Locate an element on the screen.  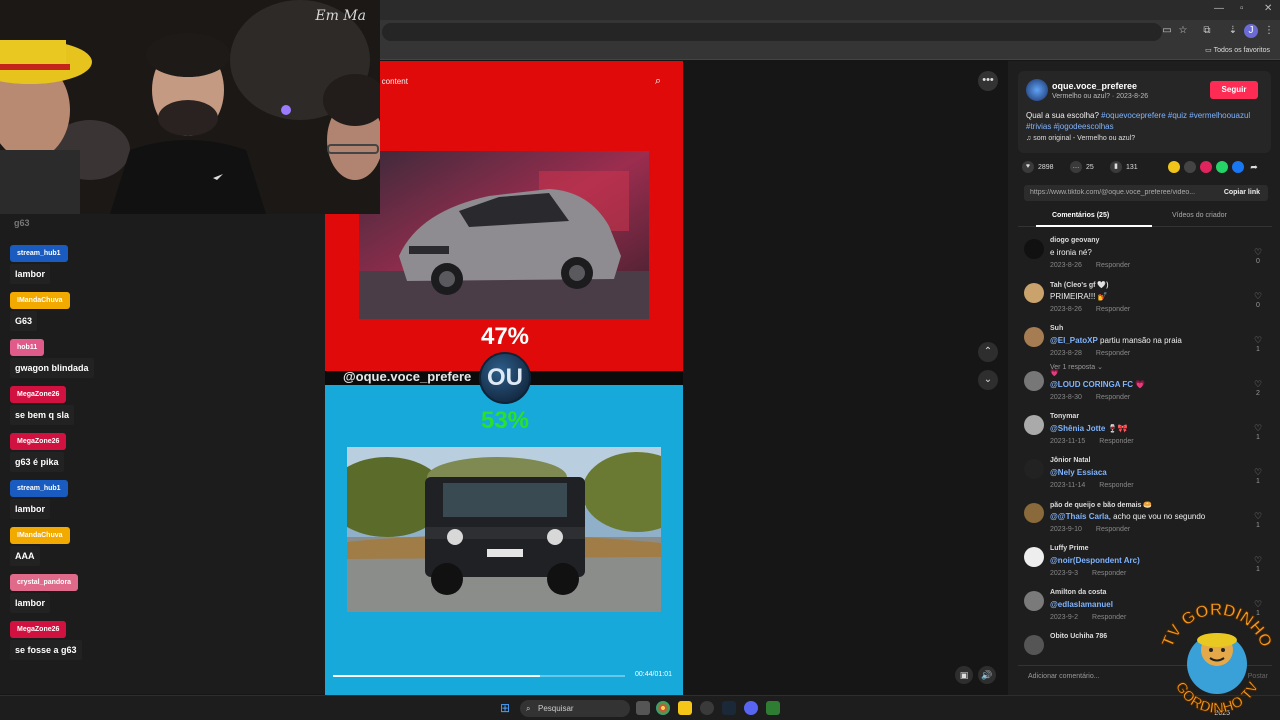
music-info: ♫ som original - Vermelho ou azul? is located at coordinates (1080, 138).